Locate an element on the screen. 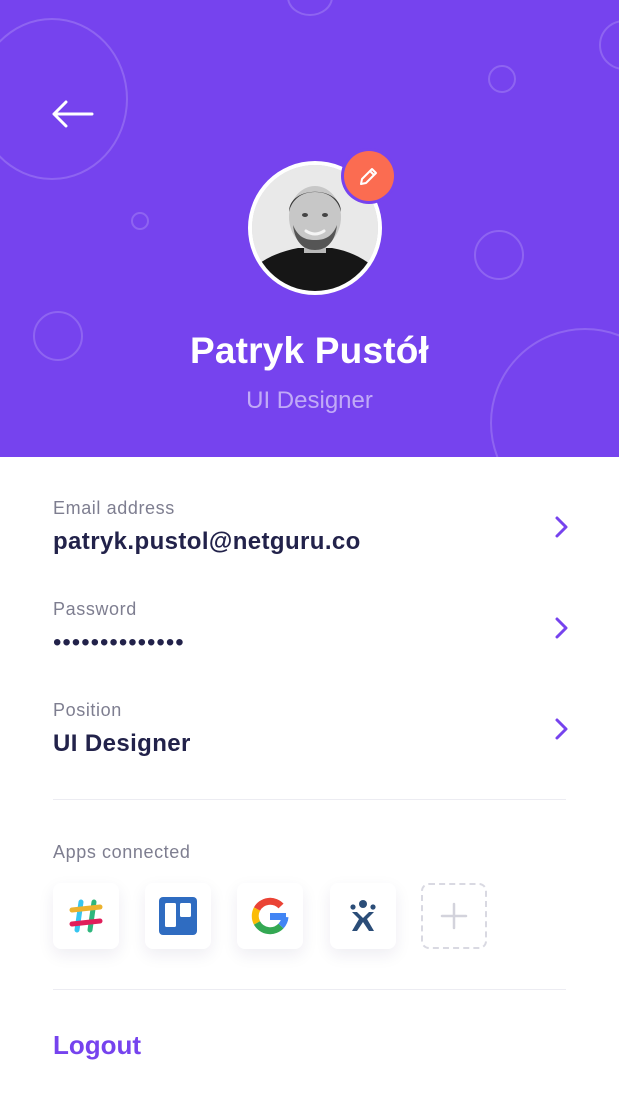  password-value: •••••••••••••• is located at coordinates (119, 642).